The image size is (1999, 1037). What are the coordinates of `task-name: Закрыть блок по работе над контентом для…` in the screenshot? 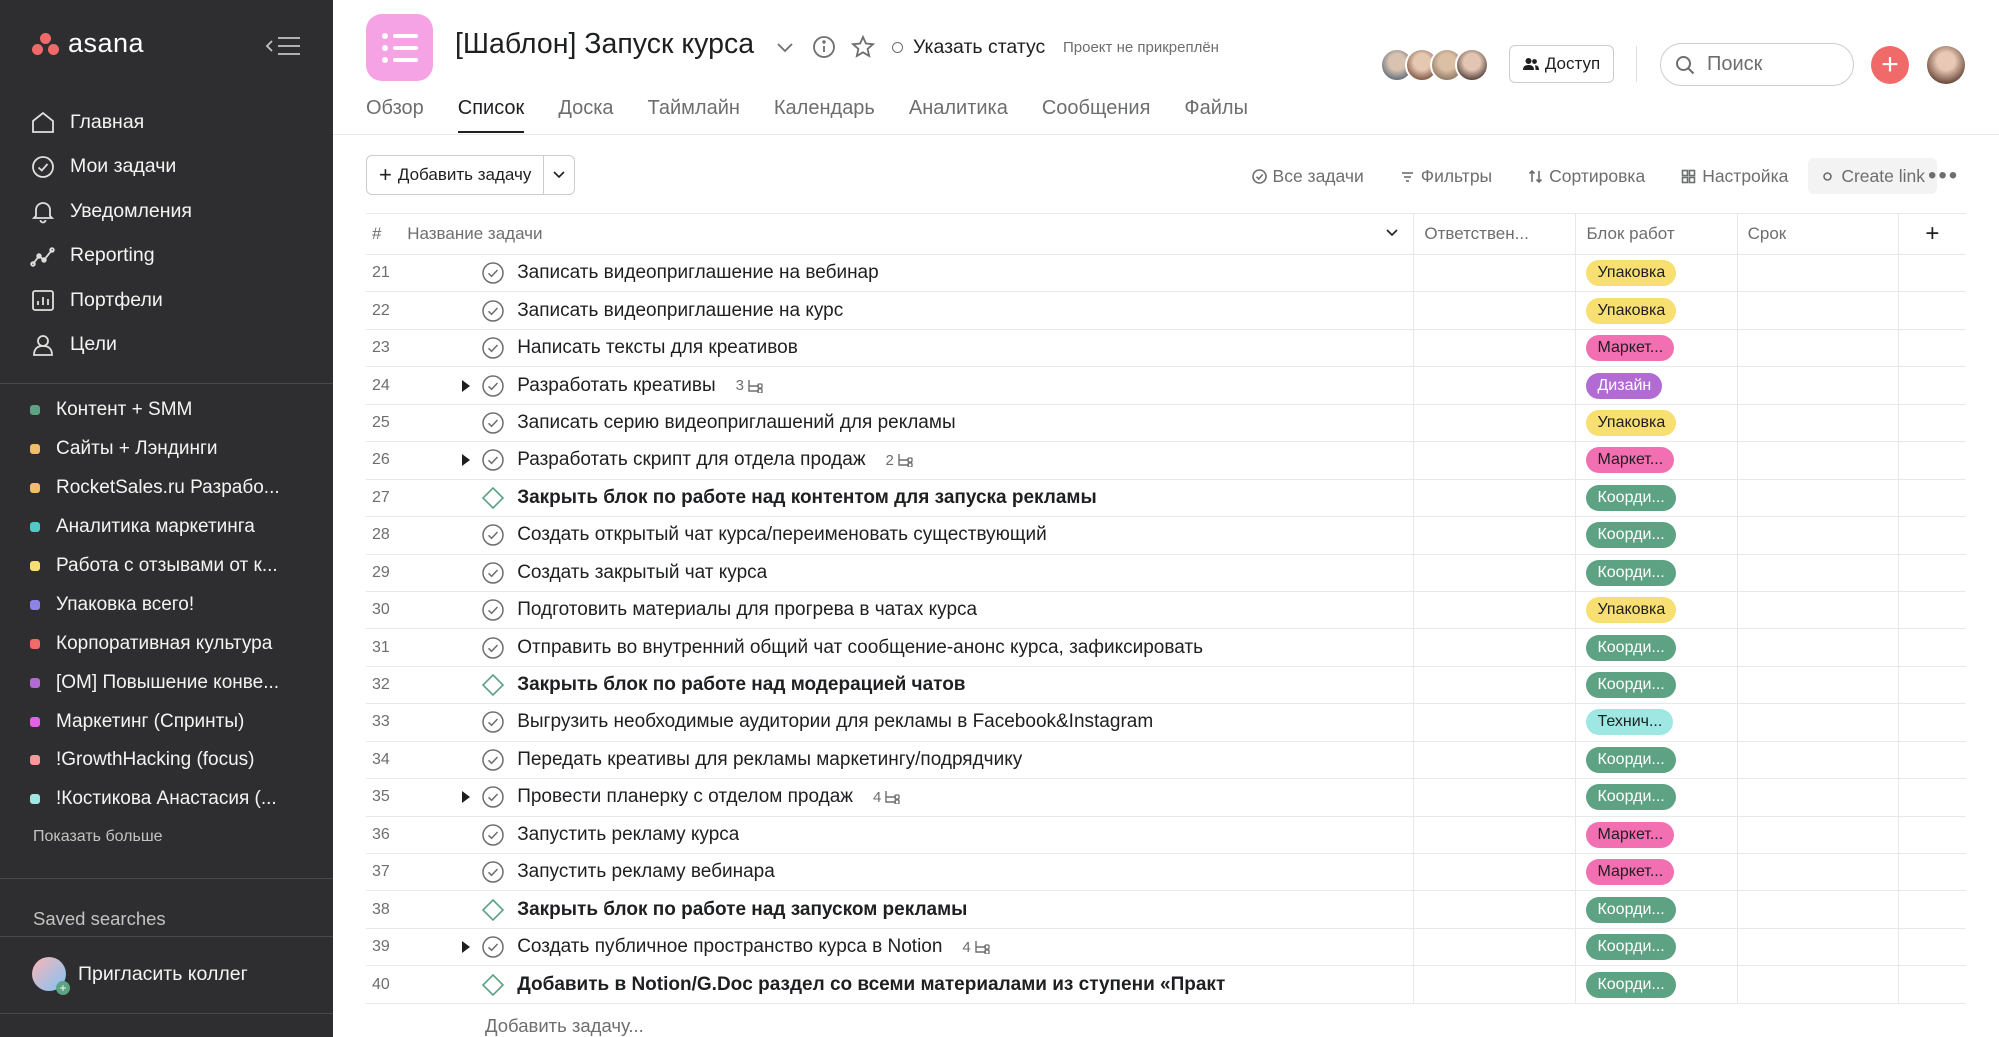 It's located at (807, 498).